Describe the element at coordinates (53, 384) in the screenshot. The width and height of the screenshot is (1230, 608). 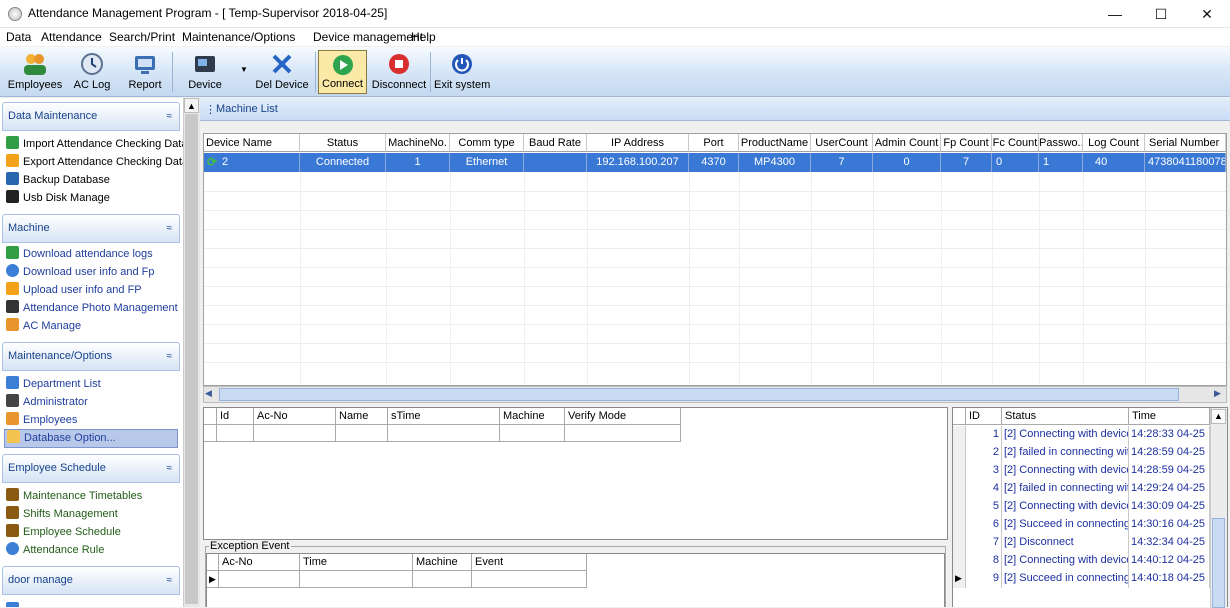
I see `sidebar-item-department-list: Department List` at that location.